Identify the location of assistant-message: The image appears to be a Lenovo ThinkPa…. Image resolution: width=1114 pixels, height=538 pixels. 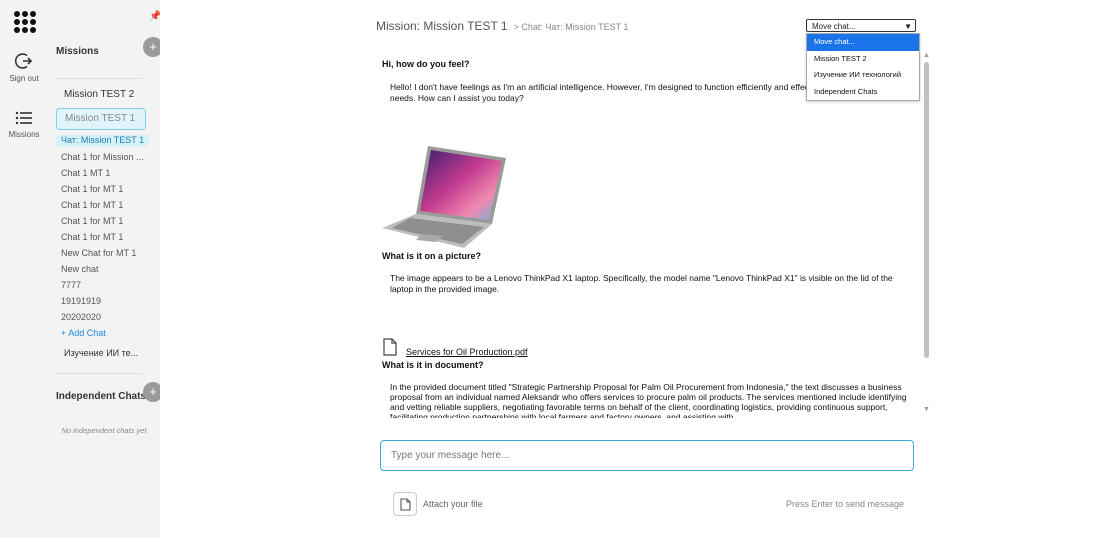
(641, 283).